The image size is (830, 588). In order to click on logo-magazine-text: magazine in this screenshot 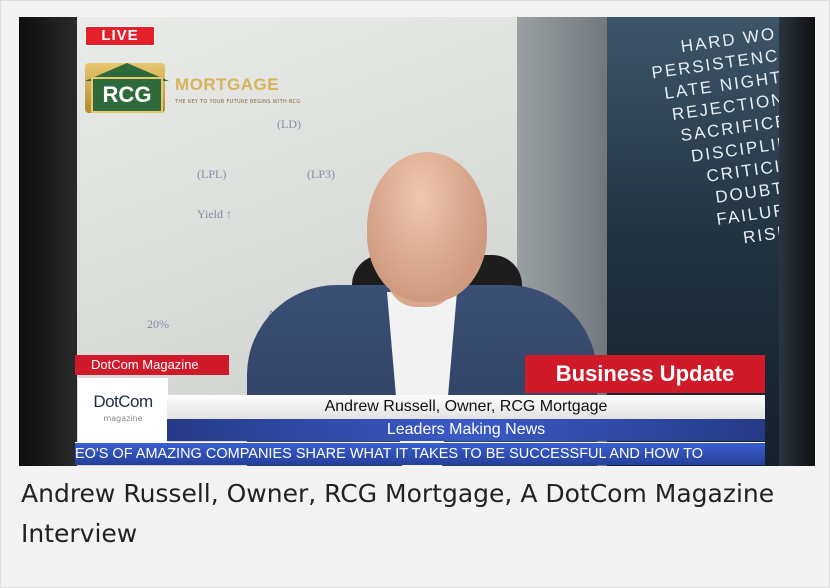, I will do `click(123, 418)`.